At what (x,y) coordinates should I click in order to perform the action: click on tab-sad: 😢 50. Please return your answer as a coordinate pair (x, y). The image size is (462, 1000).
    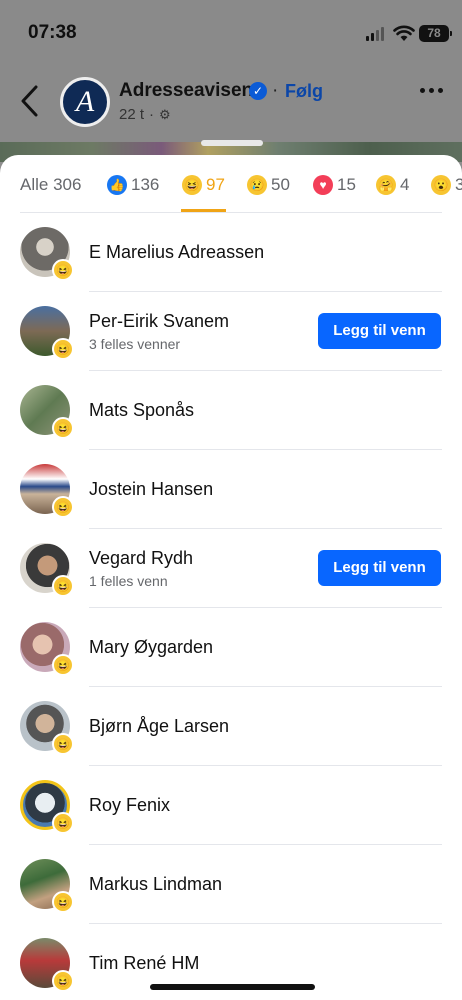
    Looking at the image, I should click on (268, 185).